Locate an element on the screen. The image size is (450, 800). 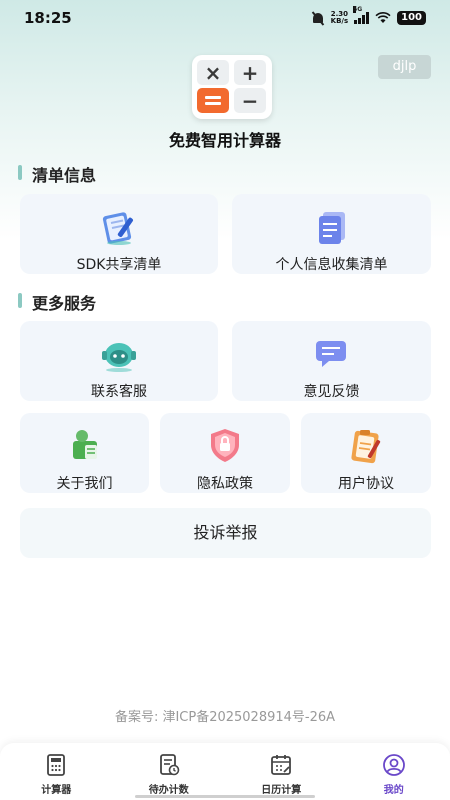
minus-icon: − is located at coordinates (250, 100).